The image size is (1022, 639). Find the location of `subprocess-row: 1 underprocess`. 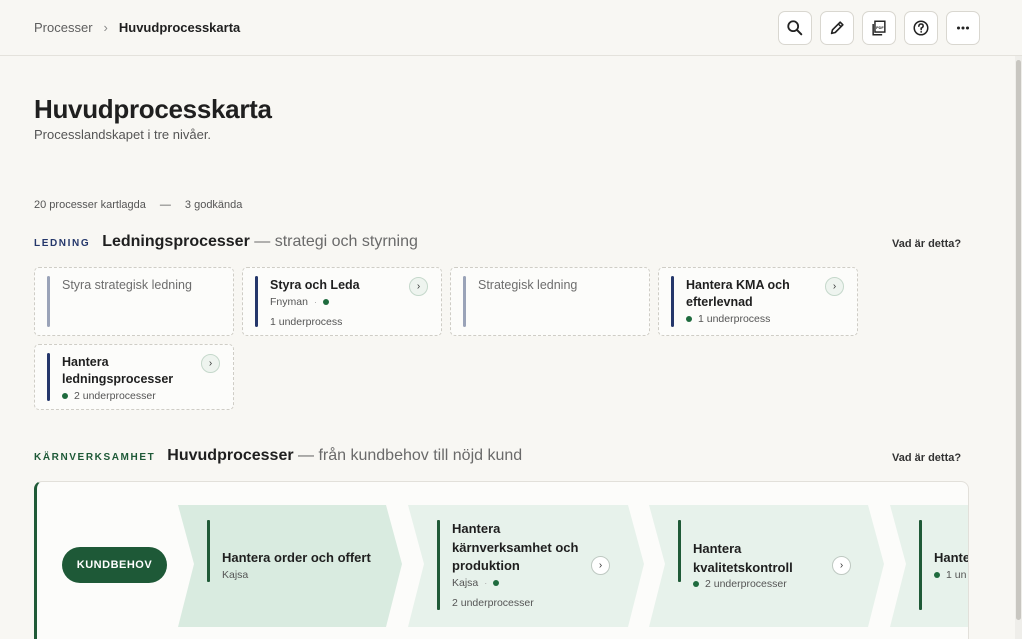

subprocess-row: 1 underprocess is located at coordinates (728, 319).